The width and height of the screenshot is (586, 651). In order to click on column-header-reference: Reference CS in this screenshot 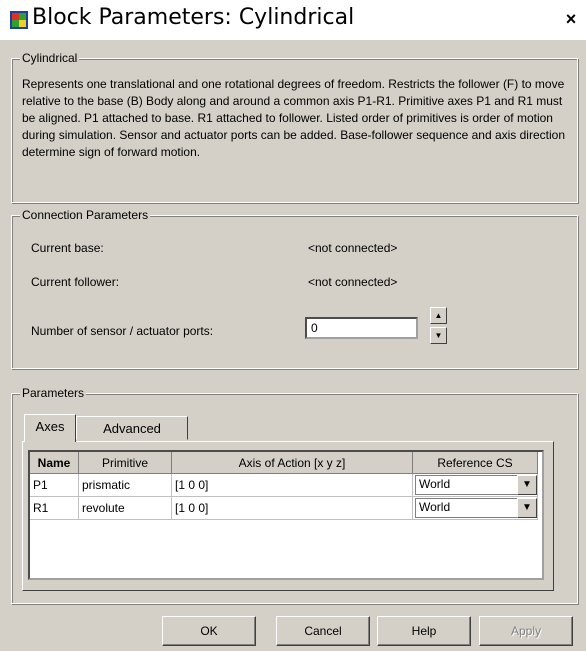, I will do `click(475, 463)`.